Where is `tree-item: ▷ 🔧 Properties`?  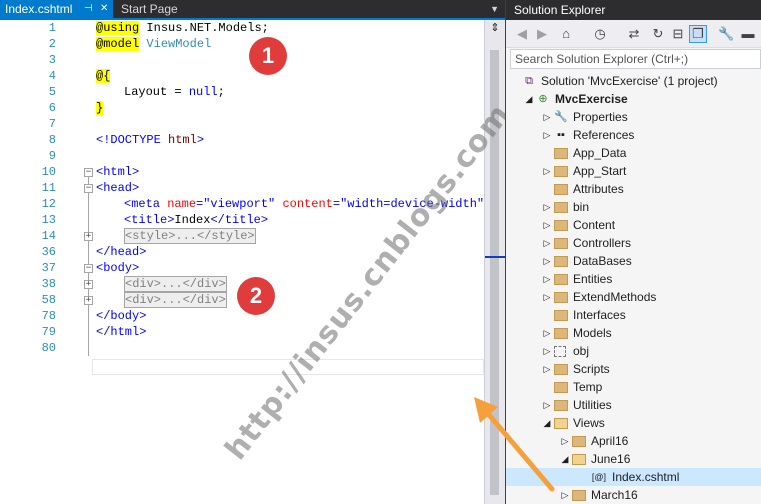
tree-item: ▷ 🔧 Properties is located at coordinates (633, 117).